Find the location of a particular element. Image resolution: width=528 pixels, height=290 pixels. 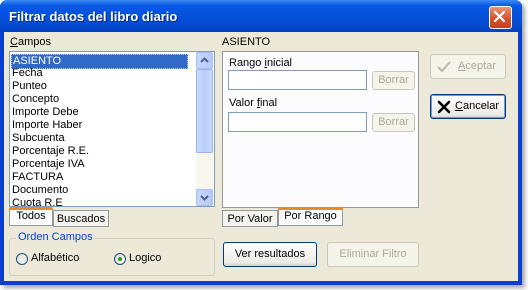

radio-logico-label: Logico is located at coordinates (145, 258).